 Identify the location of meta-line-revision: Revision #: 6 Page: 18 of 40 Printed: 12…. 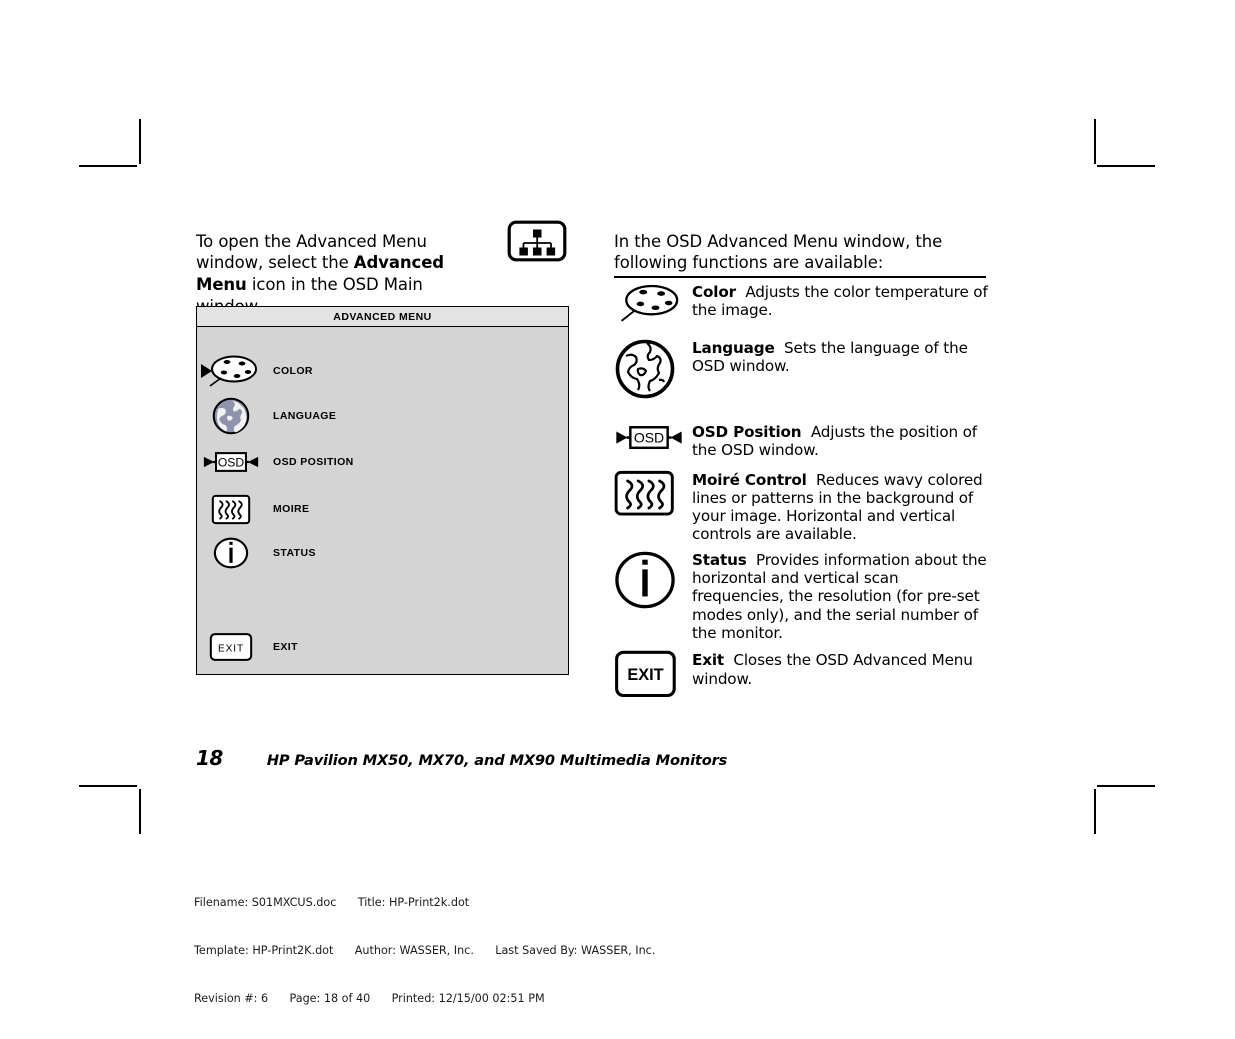
(369, 998).